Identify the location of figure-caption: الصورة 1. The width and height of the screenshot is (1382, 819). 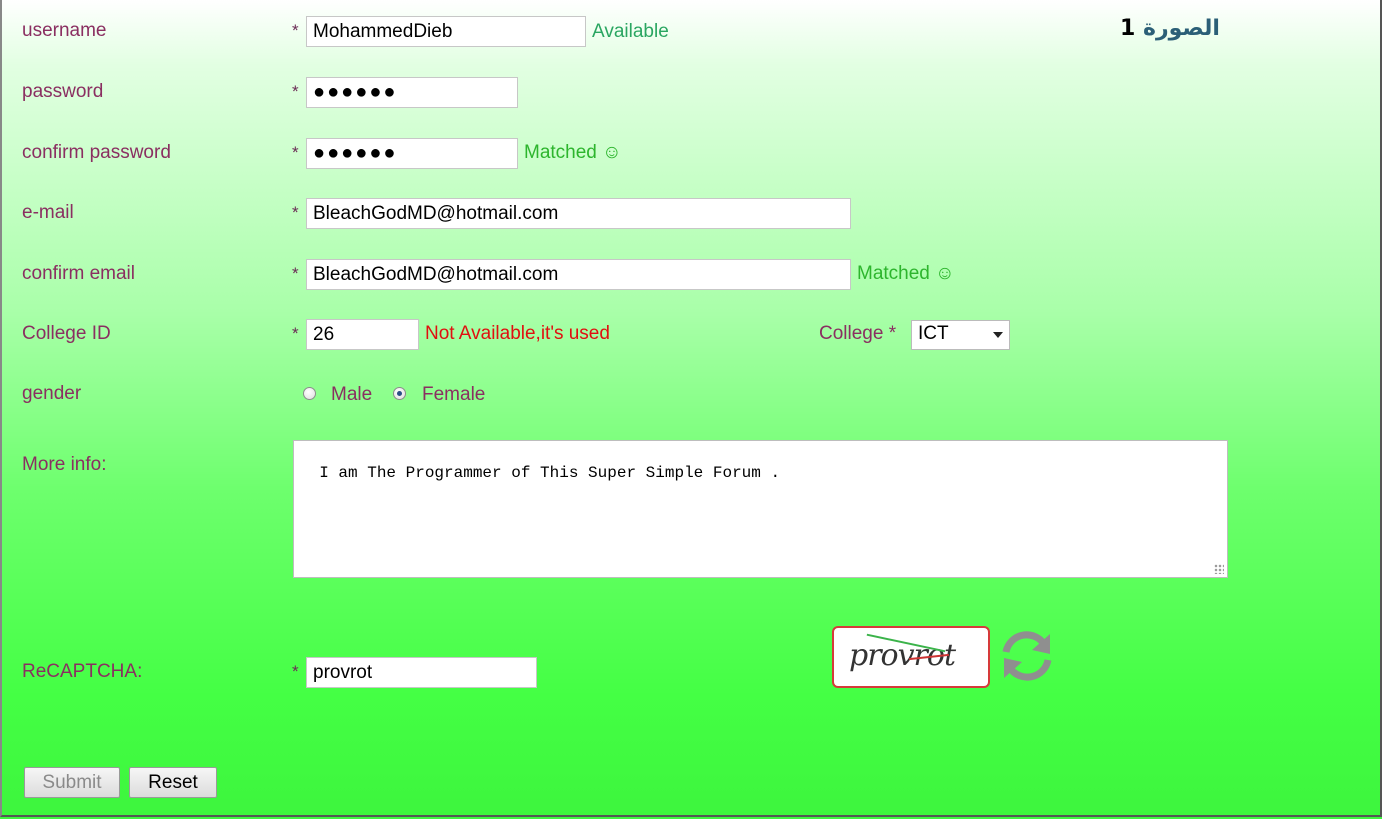
(1170, 28).